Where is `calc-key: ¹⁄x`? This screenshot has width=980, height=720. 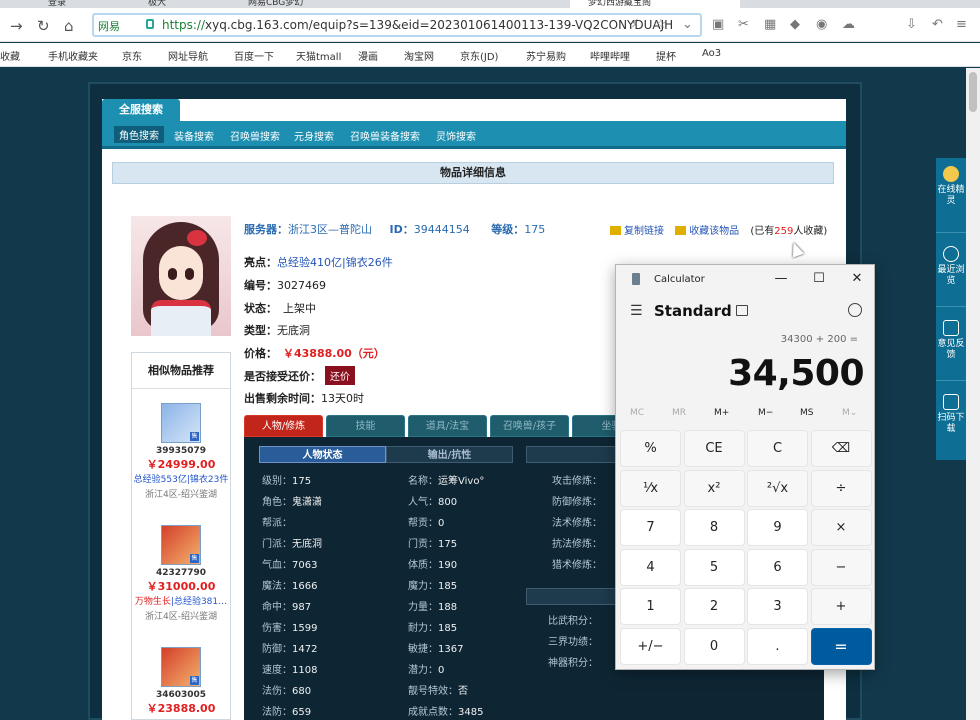
calc-key: ¹⁄x is located at coordinates (650, 488).